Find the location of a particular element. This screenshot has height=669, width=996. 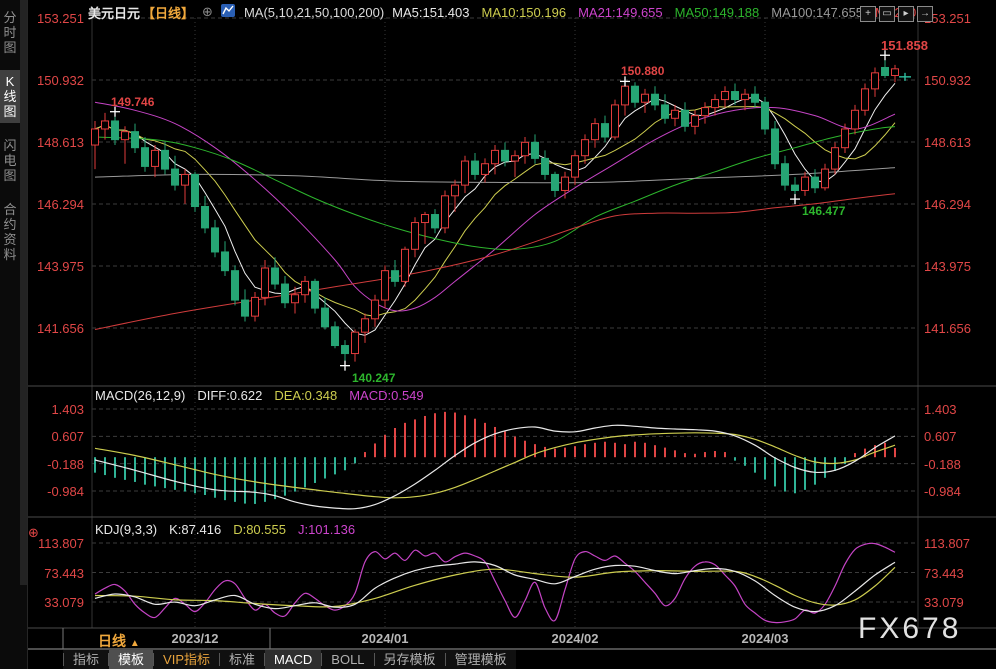

sidebar-scrollbar is located at coordinates (23, 292).